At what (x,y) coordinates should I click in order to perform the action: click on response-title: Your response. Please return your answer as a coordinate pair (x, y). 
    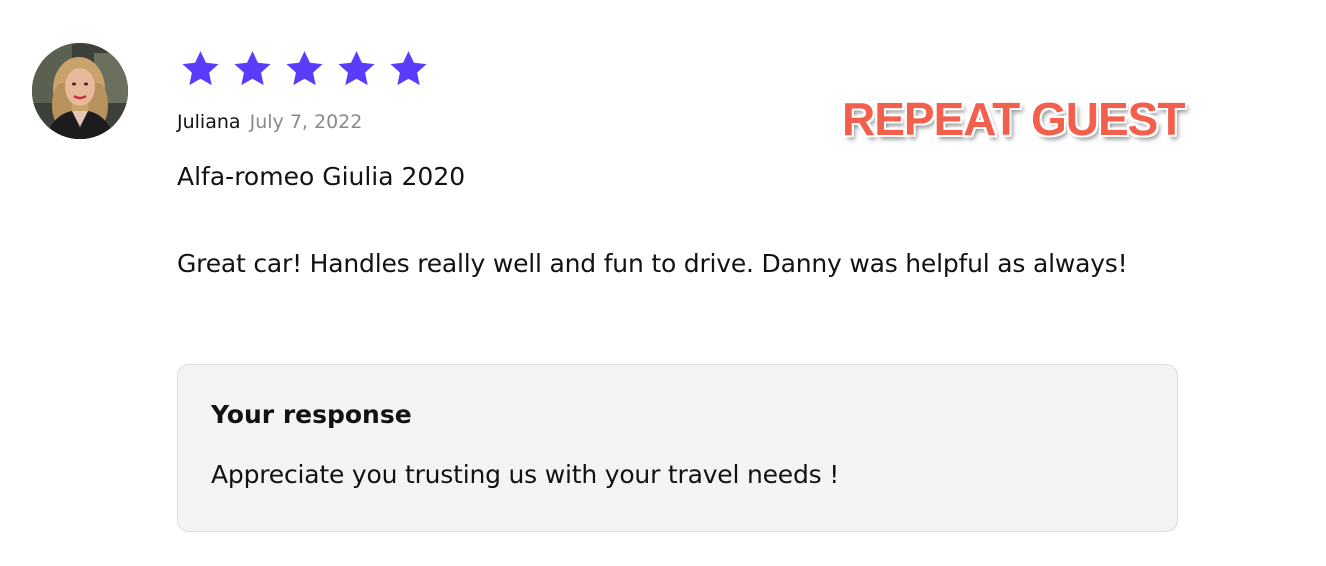
    Looking at the image, I should click on (311, 414).